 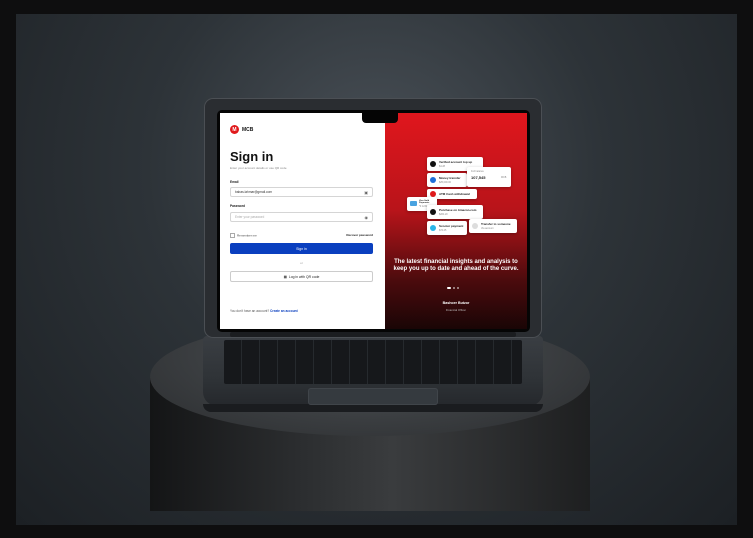 I want to click on card-title: Transfer to someone, so click(x=496, y=224).